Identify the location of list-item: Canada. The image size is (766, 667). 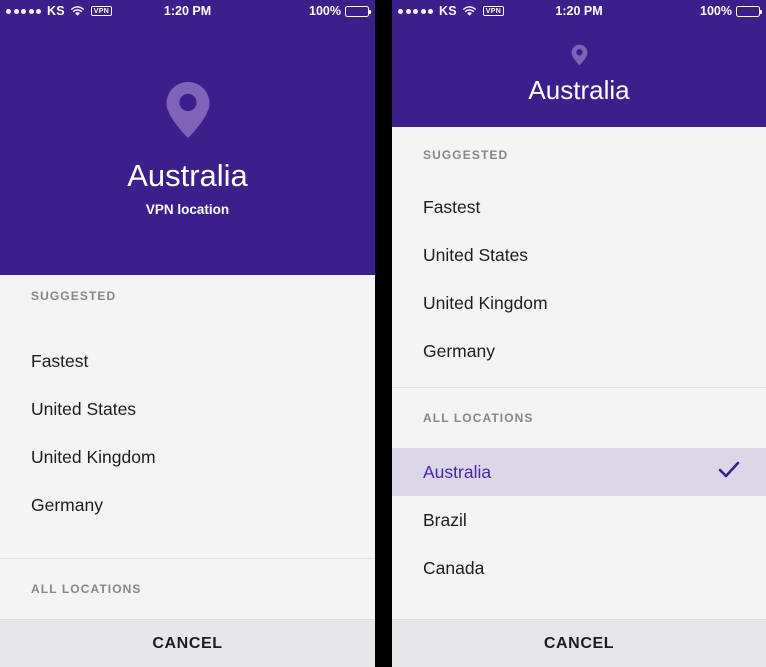
(579, 568).